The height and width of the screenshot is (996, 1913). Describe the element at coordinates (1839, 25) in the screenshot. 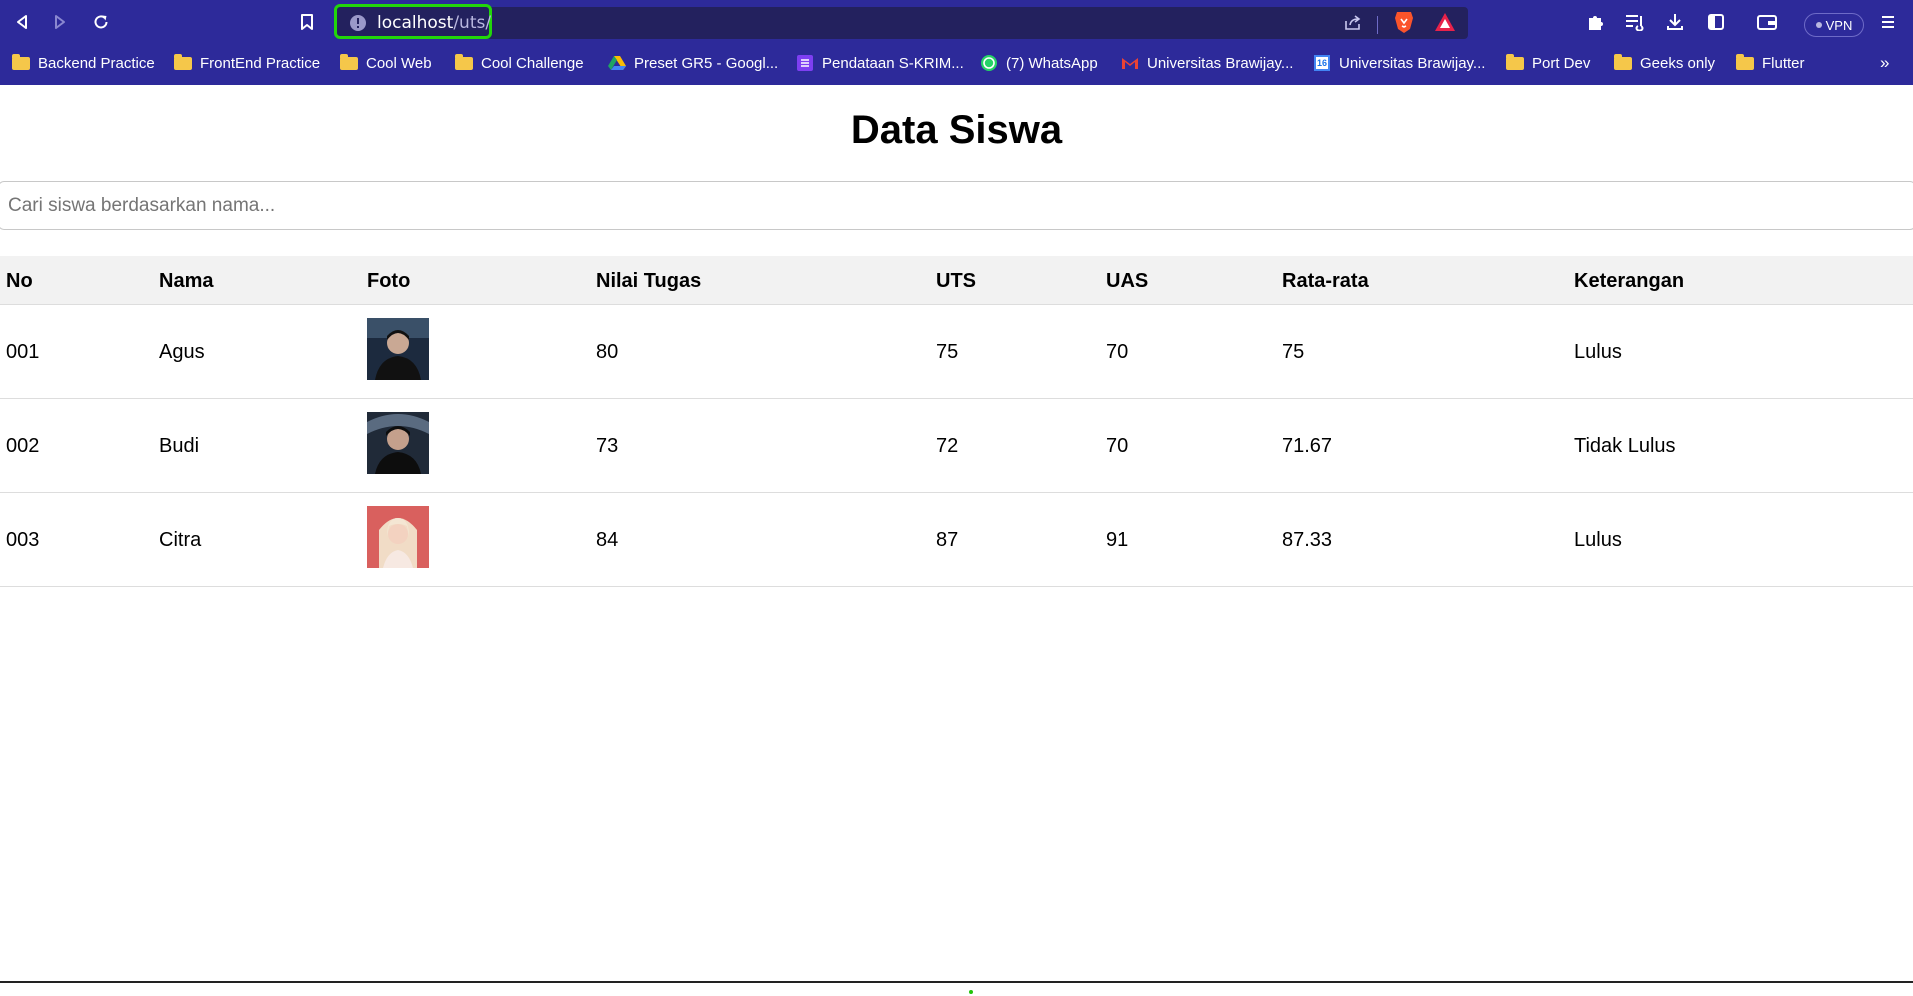

I see `vpn-label: VPN` at that location.